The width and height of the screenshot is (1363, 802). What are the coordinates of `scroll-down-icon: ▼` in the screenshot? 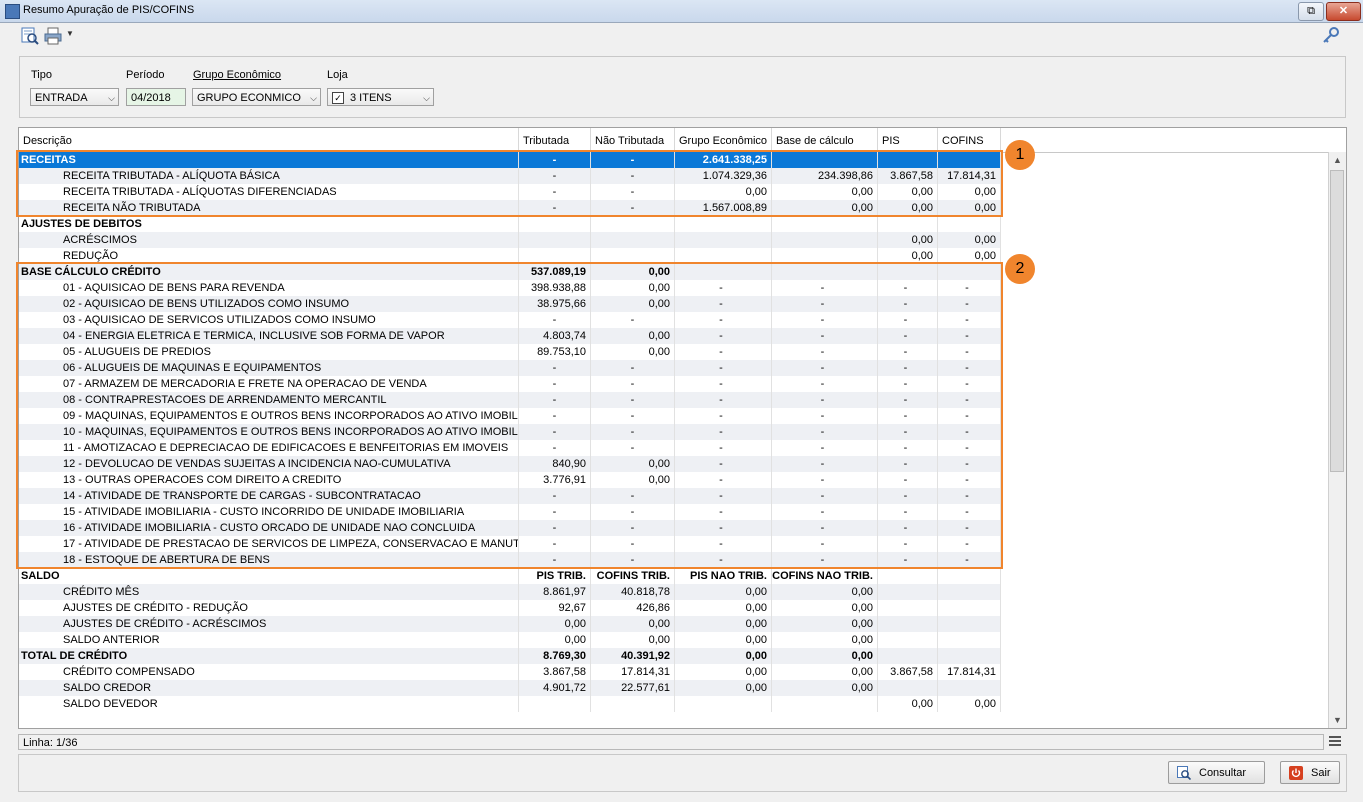 It's located at (1337, 720).